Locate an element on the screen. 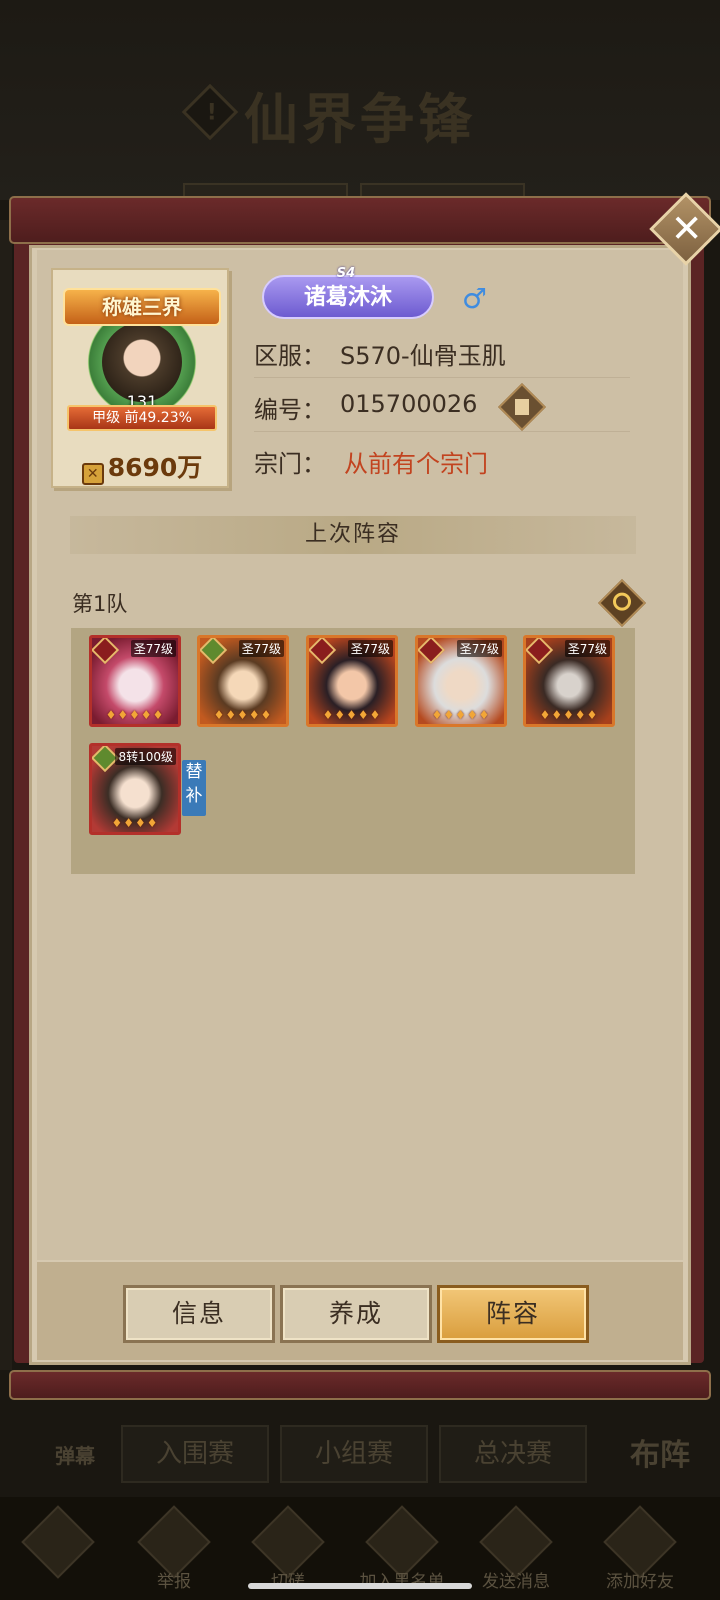 The width and height of the screenshot is (720, 1600). id-value: 015700026 is located at coordinates (409, 404).